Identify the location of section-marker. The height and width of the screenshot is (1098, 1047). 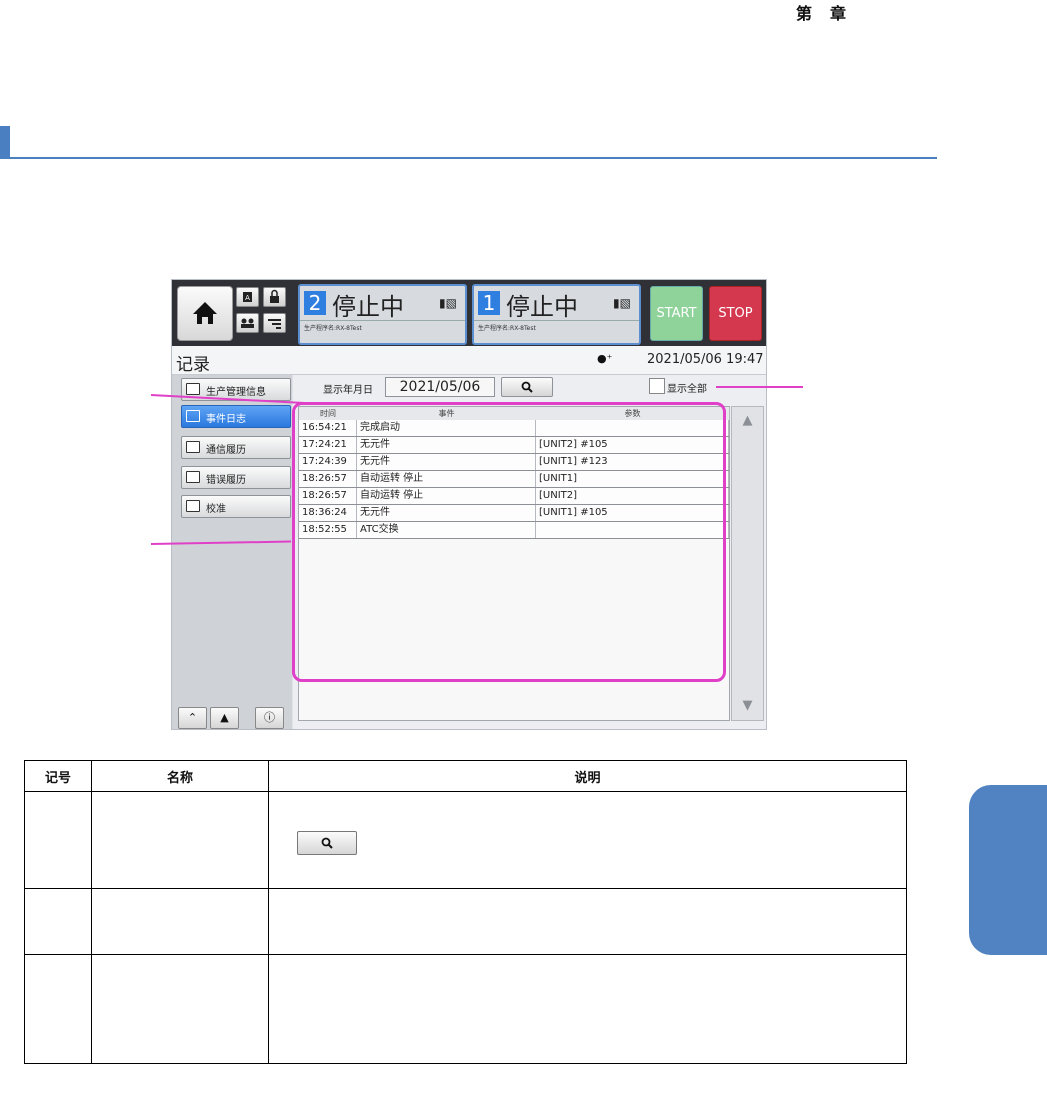
(5, 142).